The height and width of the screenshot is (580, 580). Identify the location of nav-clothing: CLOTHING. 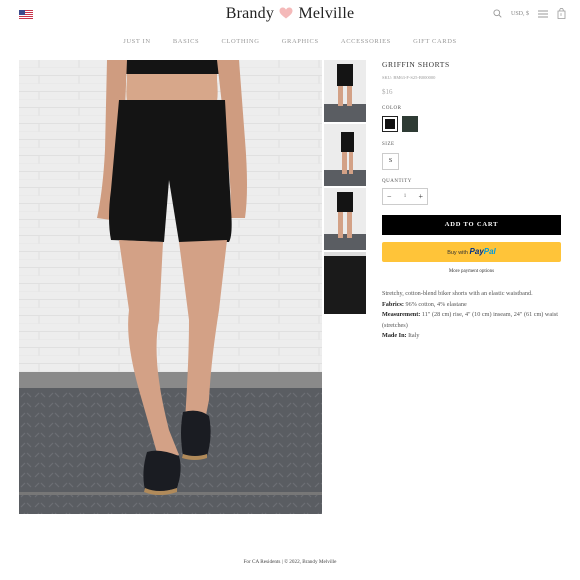
(240, 41).